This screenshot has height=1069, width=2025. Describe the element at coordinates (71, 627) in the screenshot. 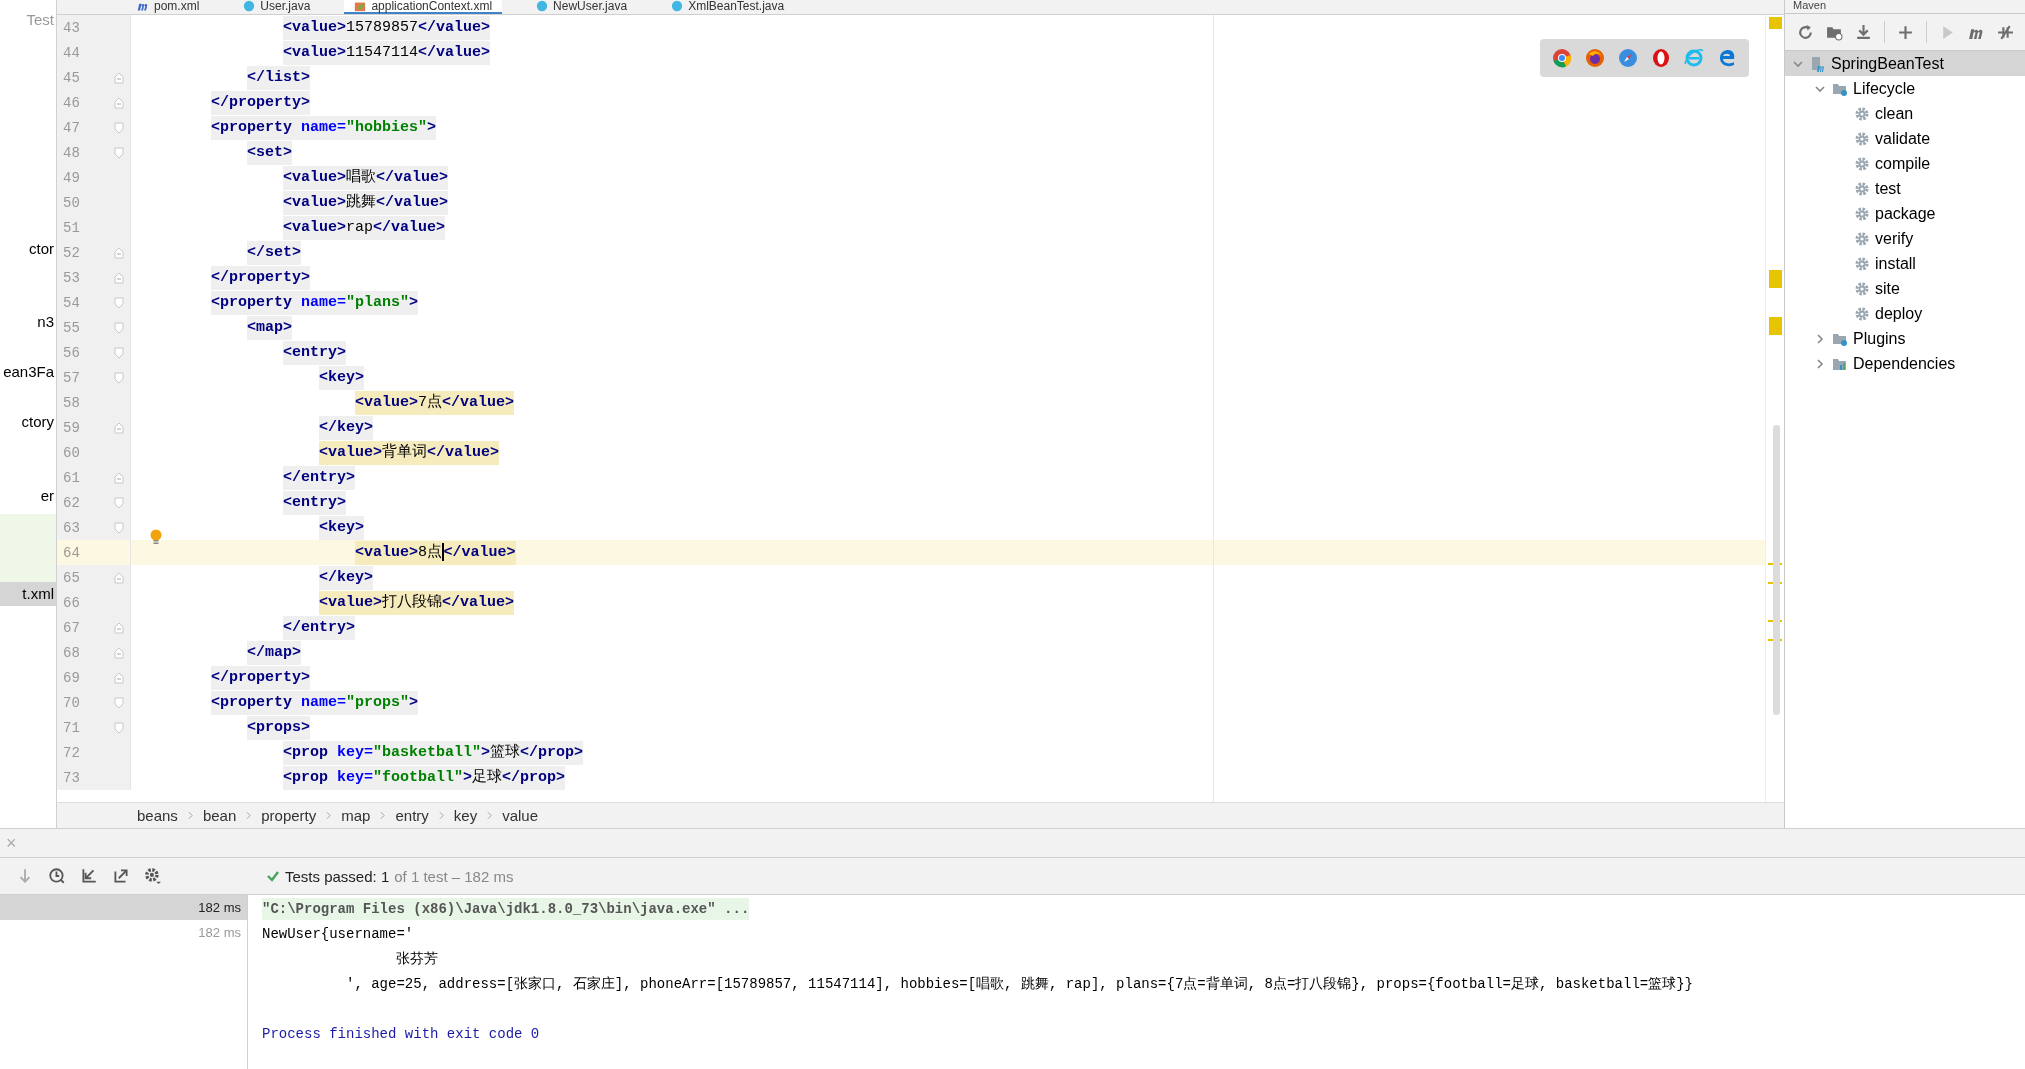

I see `line-number: 67` at that location.